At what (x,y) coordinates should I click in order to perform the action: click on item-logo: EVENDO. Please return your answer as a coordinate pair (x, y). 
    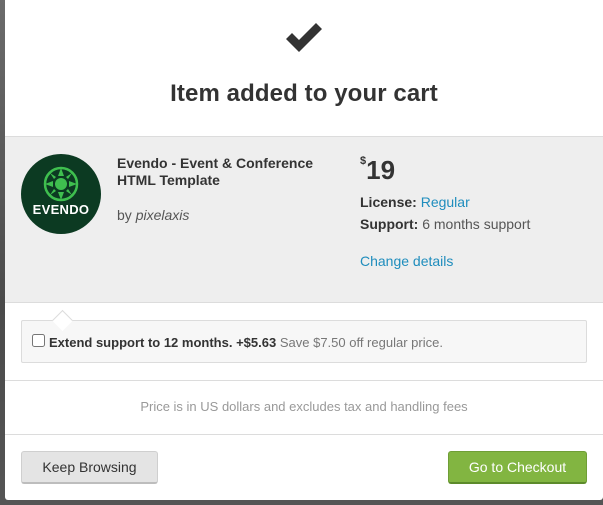
    Looking at the image, I should click on (61, 194).